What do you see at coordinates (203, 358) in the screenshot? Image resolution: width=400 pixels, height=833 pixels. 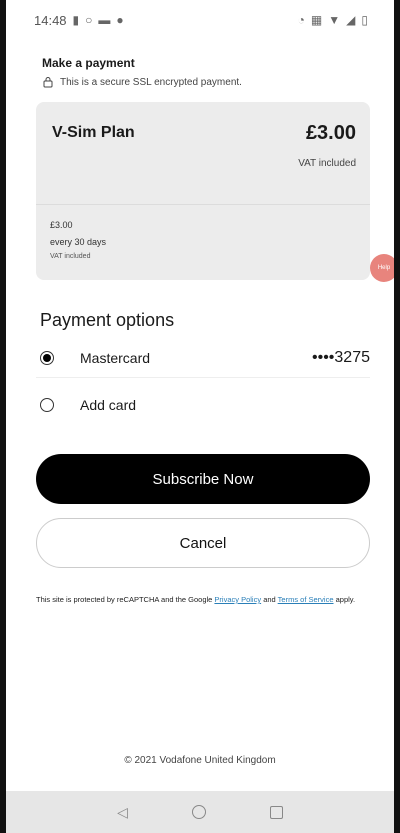 I see `payment-option-mastercard: Mastercard ••••3275` at bounding box center [203, 358].